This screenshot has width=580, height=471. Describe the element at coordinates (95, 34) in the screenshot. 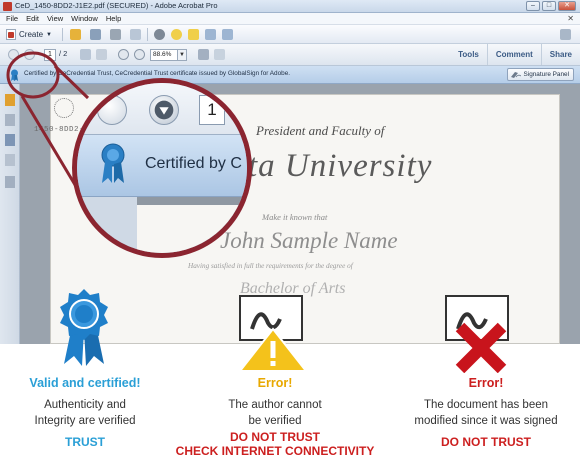

I see `save-icon` at that location.